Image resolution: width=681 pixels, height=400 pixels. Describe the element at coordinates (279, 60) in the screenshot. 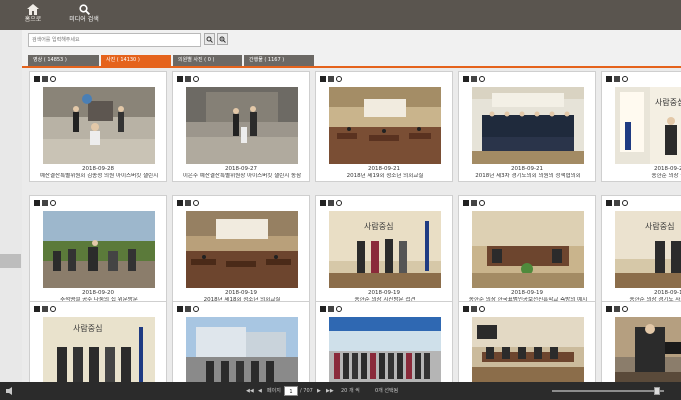

I see `tab-publications: 간행물 ( 1167 )` at that location.